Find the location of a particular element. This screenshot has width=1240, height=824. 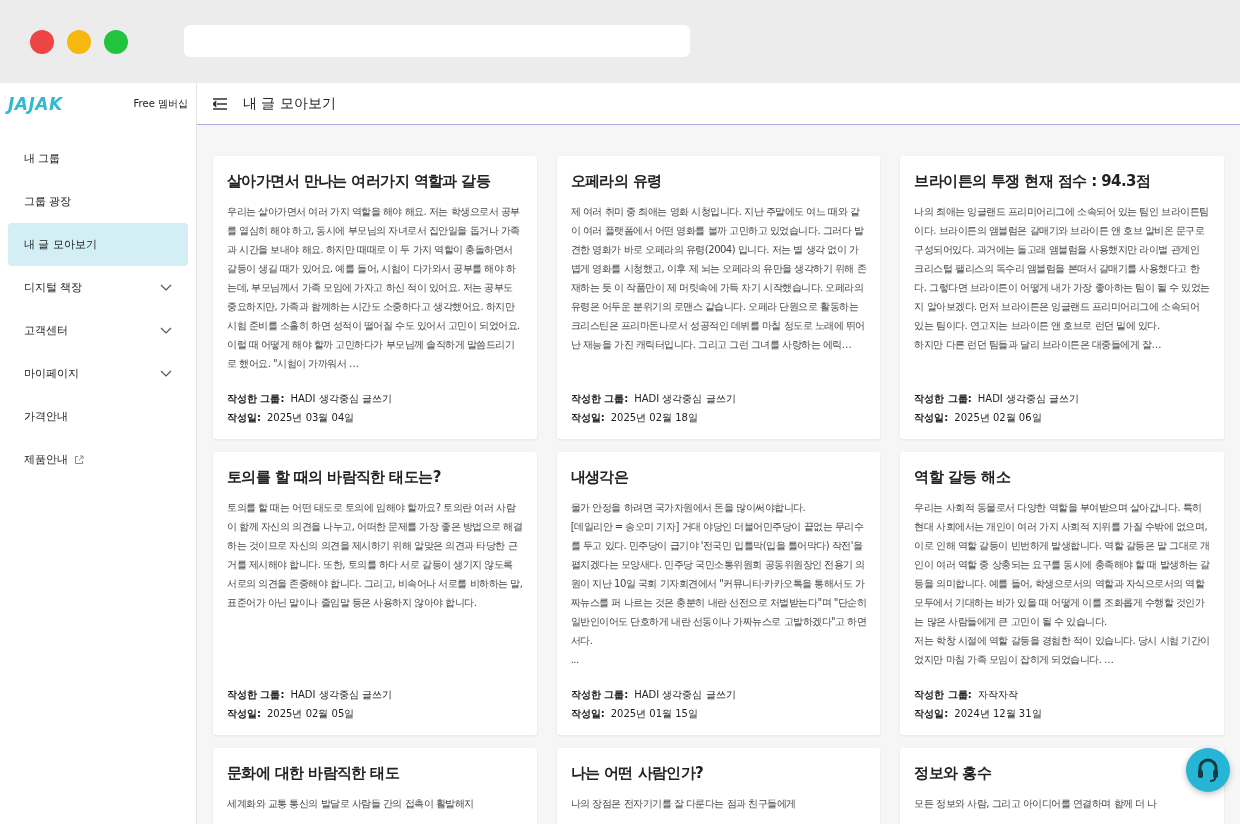

sidebar-item: 내 글 모아보기 is located at coordinates (98, 244).